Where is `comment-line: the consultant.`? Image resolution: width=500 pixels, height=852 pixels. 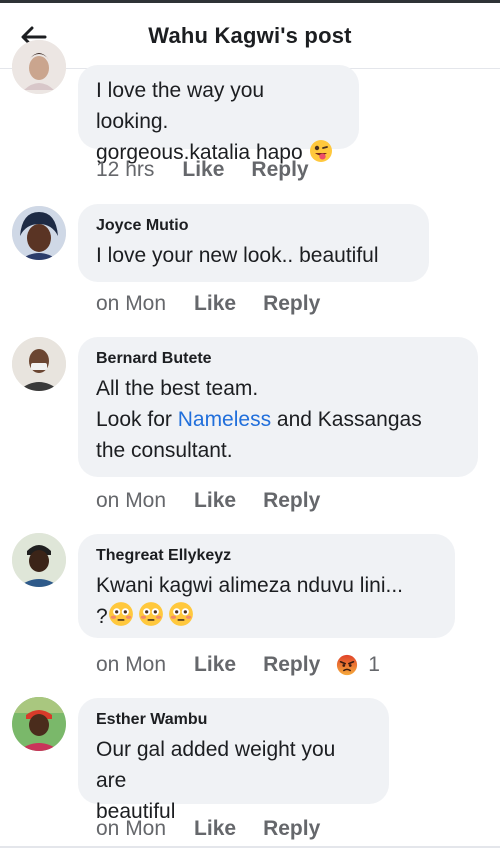 comment-line: the consultant. is located at coordinates (164, 450).